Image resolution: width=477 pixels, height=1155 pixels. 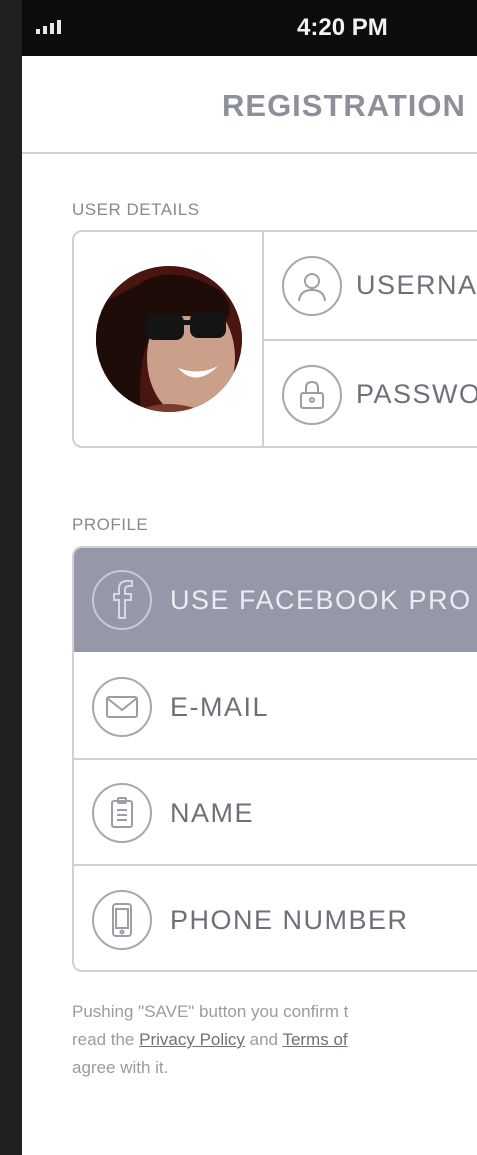 I want to click on phone-field: PHONE NUMBER, so click(x=275, y=919).